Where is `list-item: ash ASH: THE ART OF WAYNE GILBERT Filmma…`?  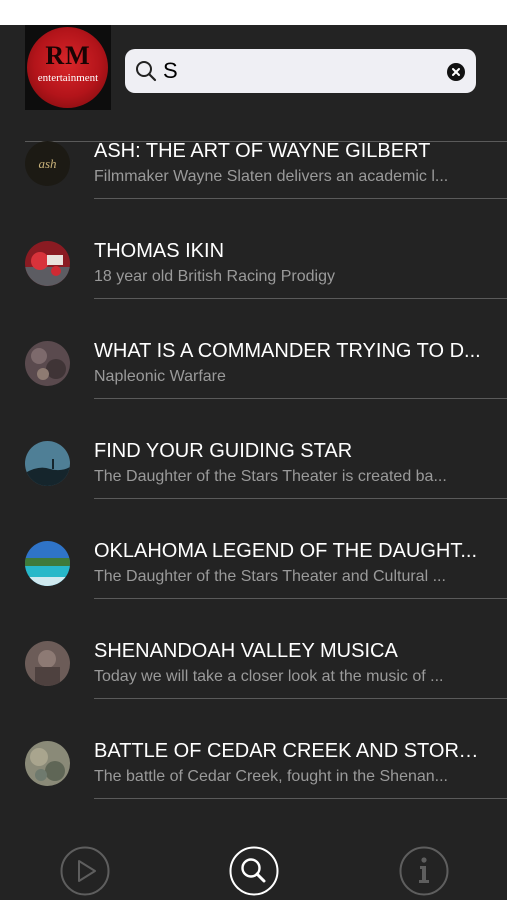 list-item: ash ASH: THE ART OF WAYNE GILBERT Filmma… is located at coordinates (253, 167).